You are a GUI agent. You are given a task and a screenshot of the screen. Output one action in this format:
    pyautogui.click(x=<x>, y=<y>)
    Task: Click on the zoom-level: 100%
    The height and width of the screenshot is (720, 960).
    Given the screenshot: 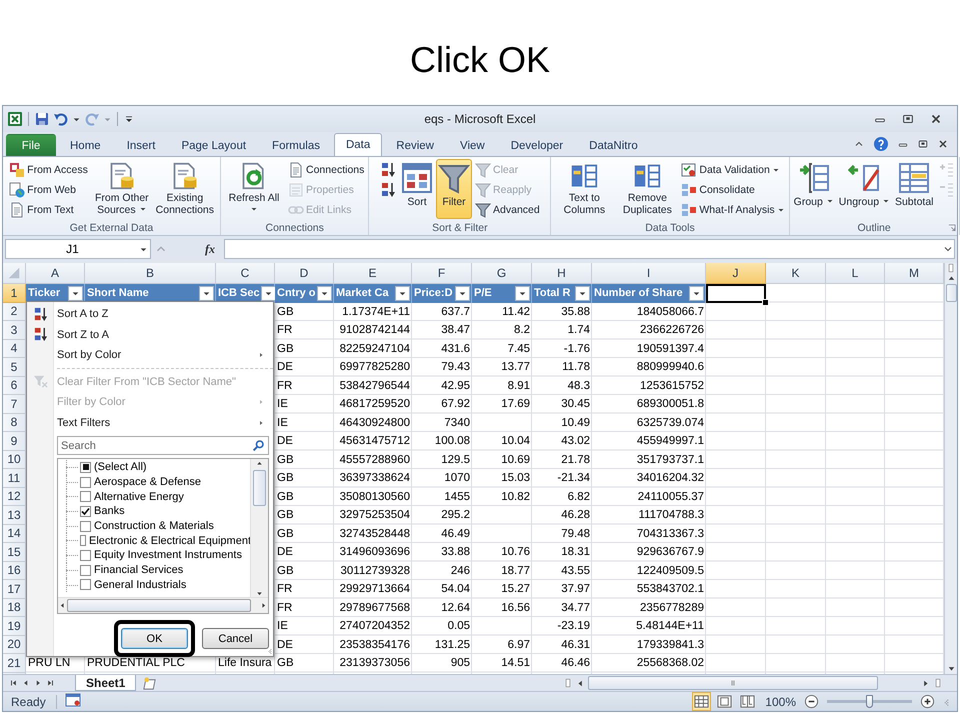 What is the action you would take?
    pyautogui.click(x=780, y=701)
    